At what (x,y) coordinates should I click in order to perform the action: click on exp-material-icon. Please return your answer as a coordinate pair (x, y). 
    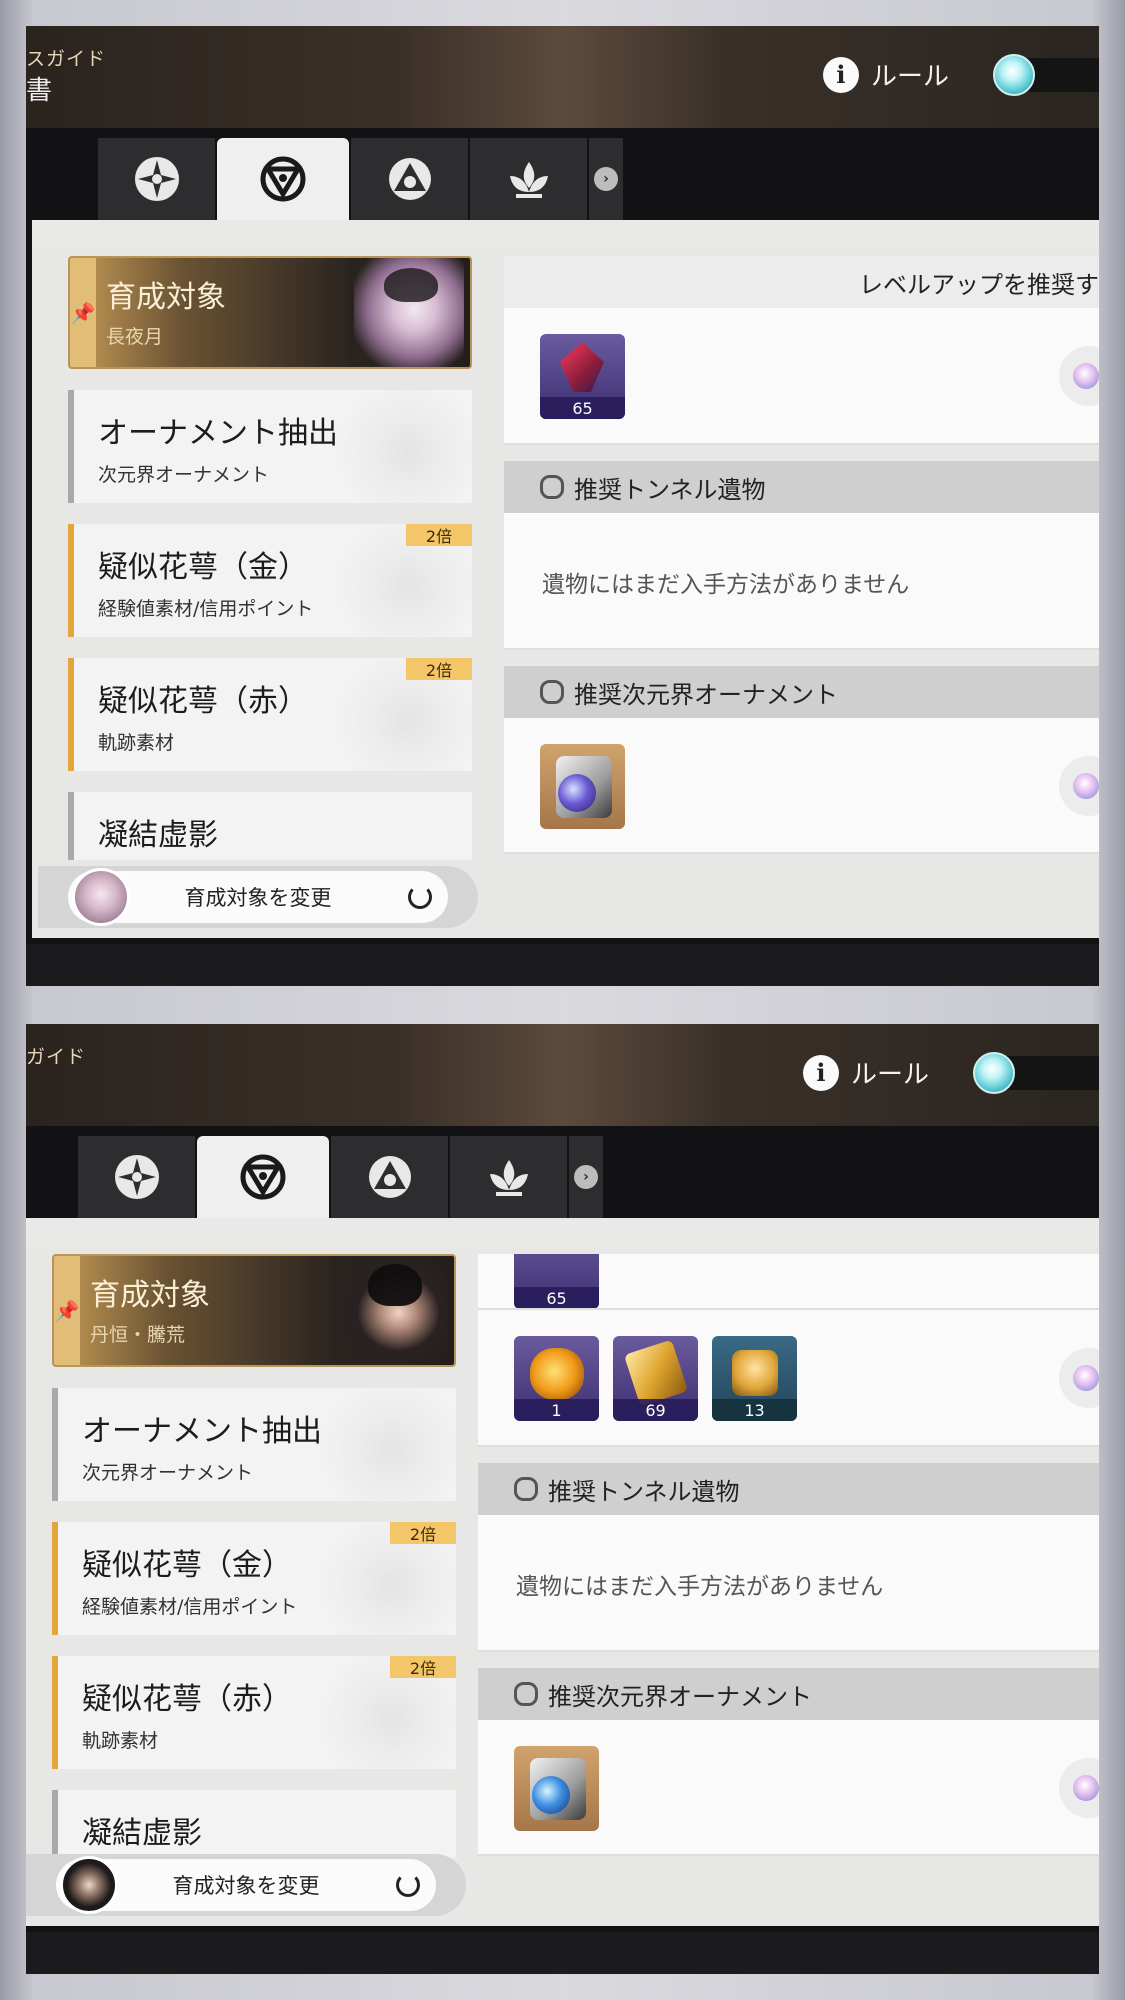
    Looking at the image, I should click on (656, 1373).